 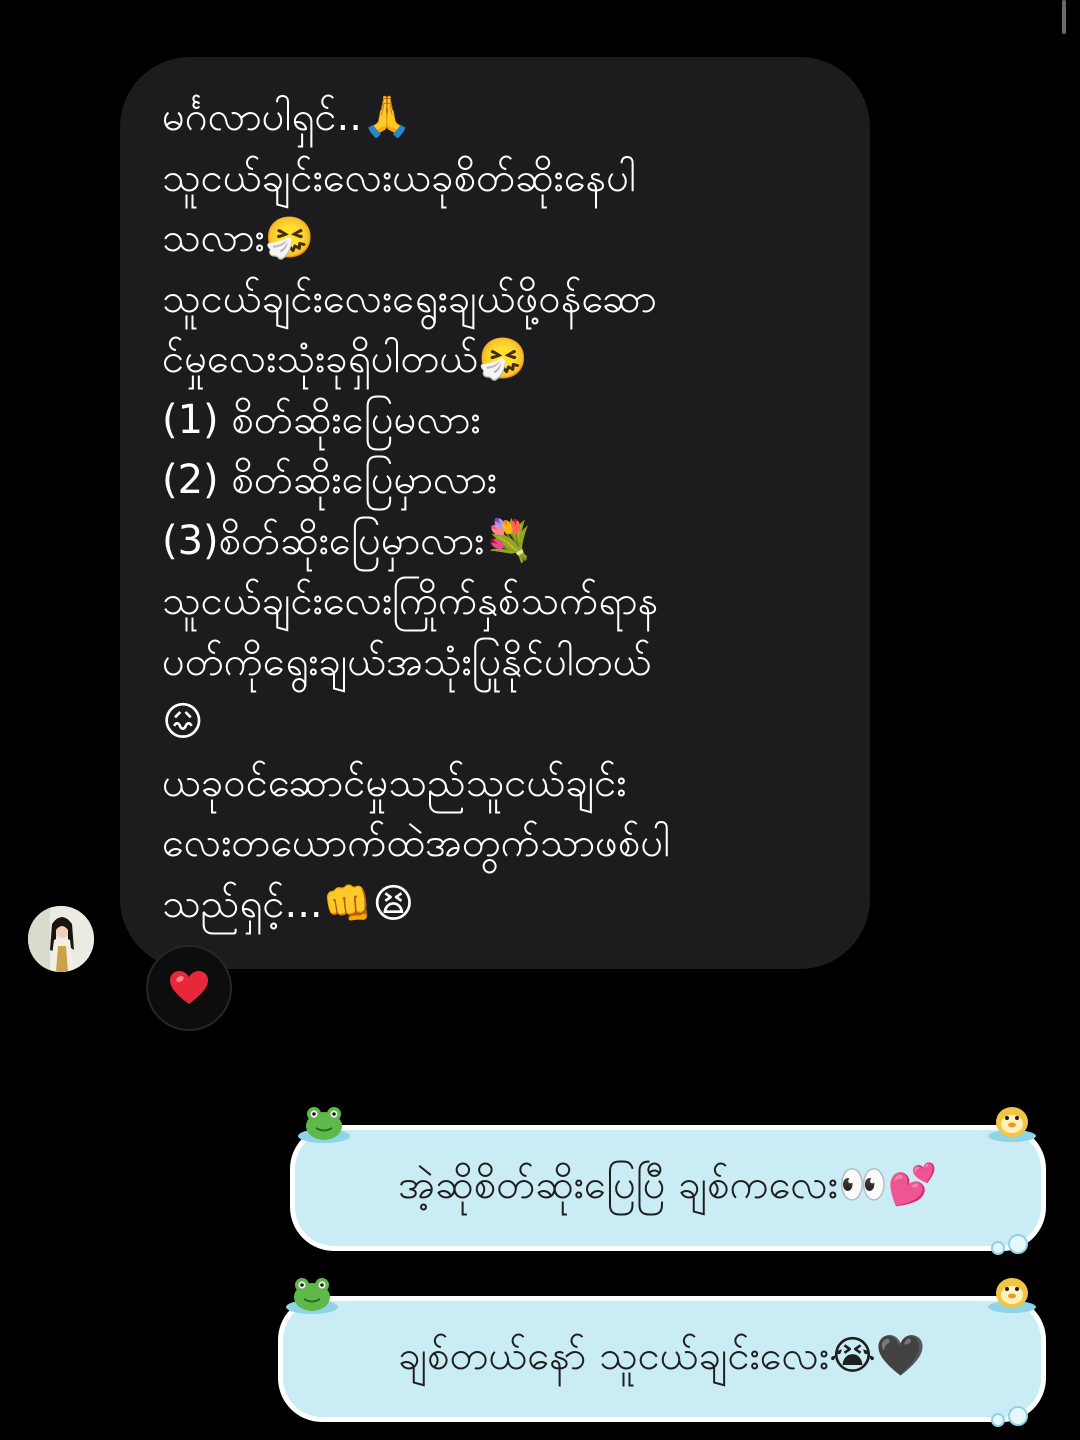 I want to click on reaction-badge, so click(x=189, y=988).